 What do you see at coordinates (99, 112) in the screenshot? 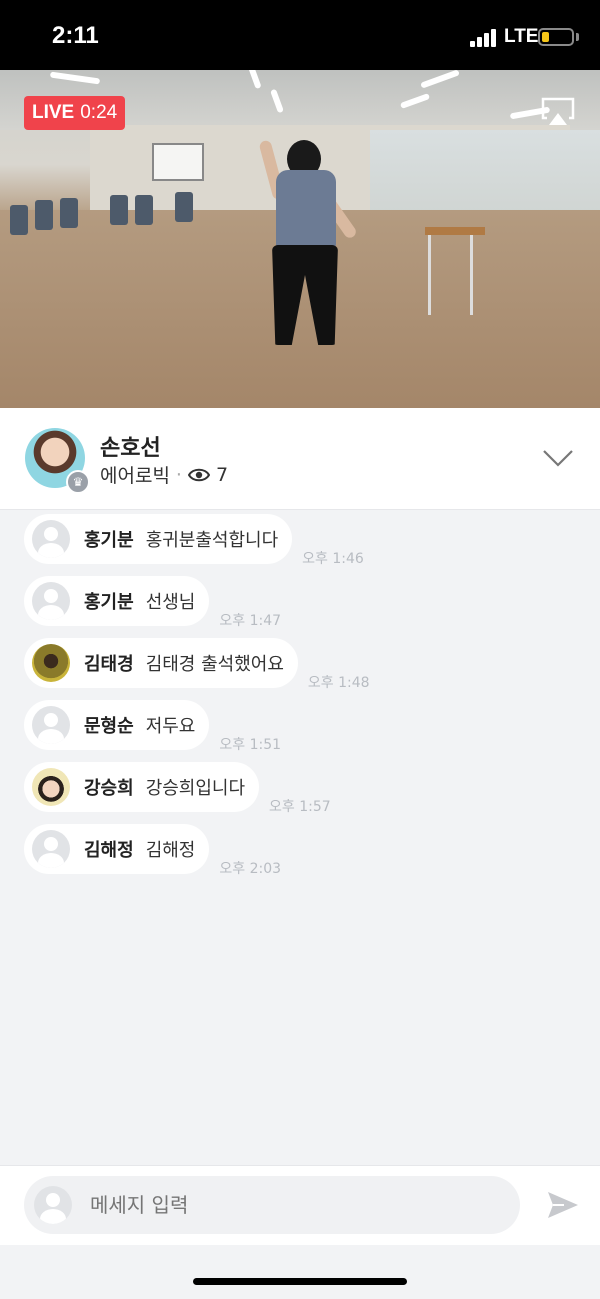
I see `live-duration: 0:24` at bounding box center [99, 112].